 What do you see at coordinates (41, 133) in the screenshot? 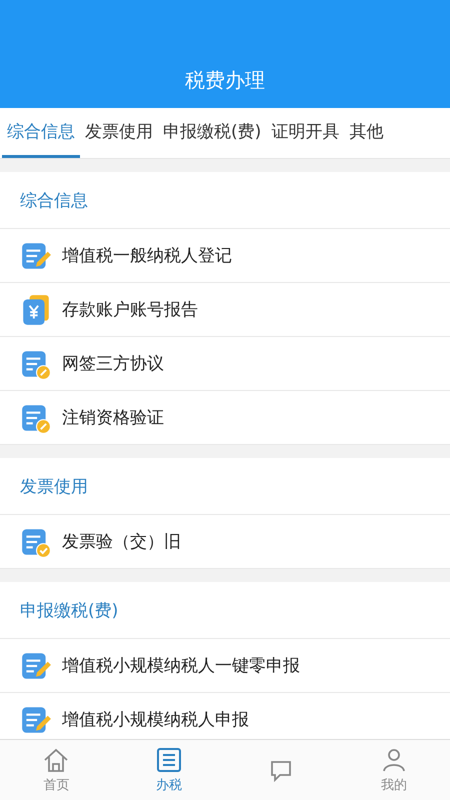
I see `category-tab: 综合信息` at bounding box center [41, 133].